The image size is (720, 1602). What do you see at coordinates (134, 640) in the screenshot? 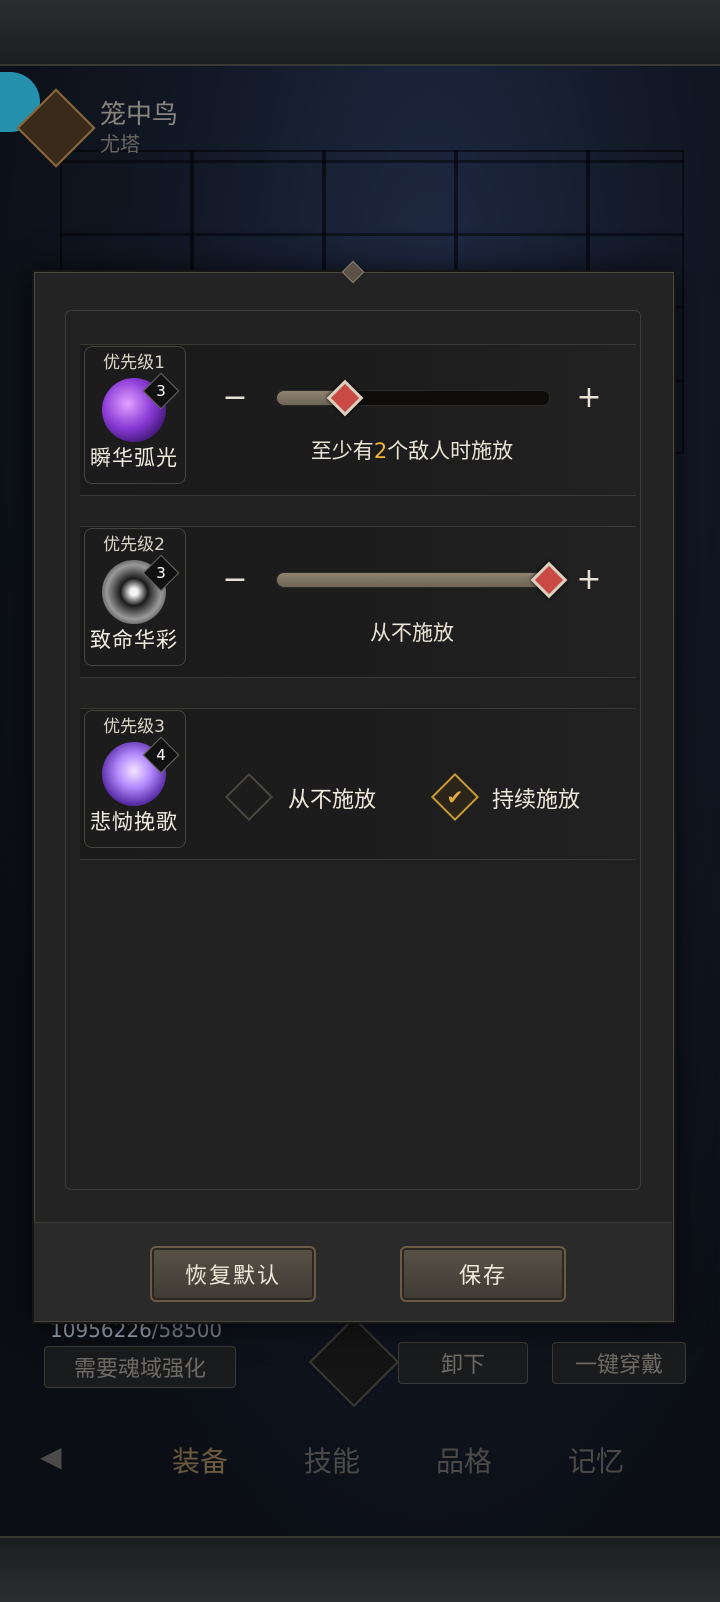
I see `skill-name: 致命华彩` at bounding box center [134, 640].